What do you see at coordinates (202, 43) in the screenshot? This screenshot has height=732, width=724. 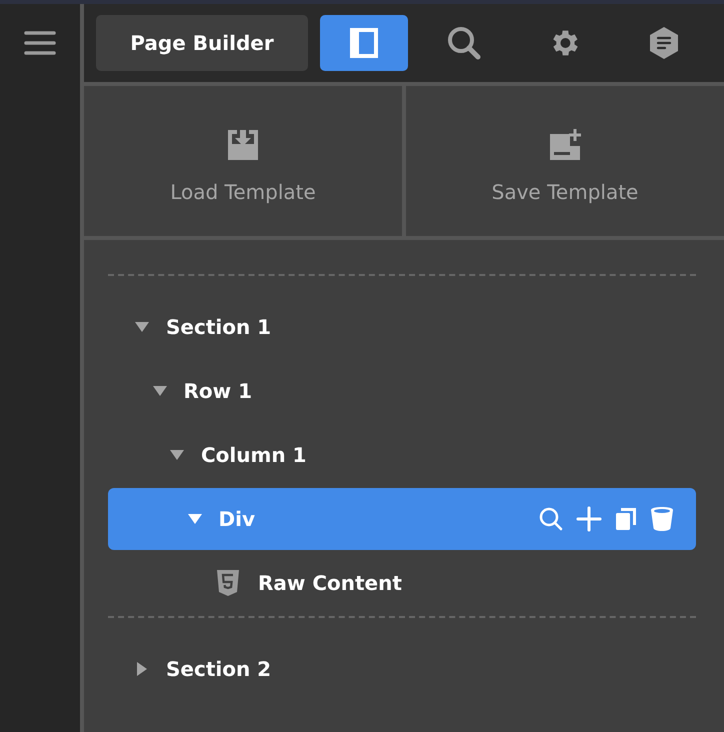 I see `page-builder-button: Page Builder` at bounding box center [202, 43].